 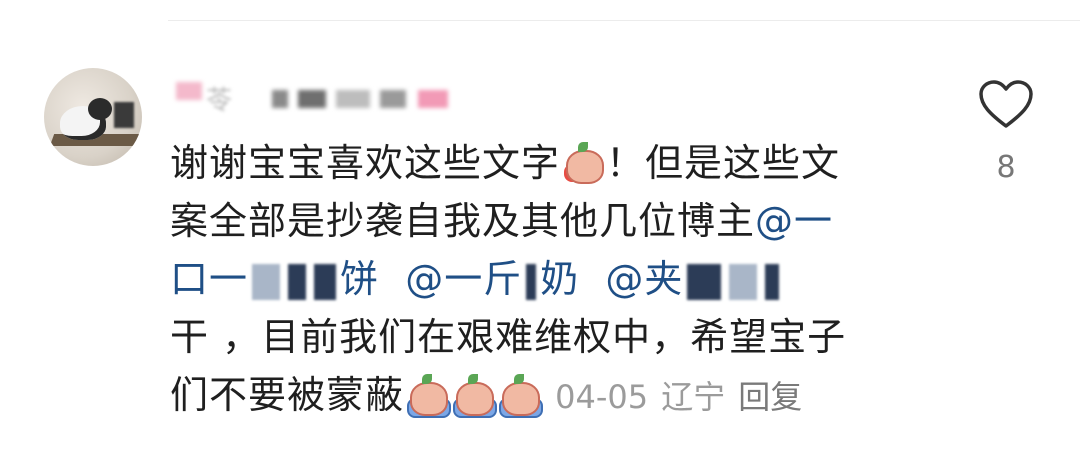 I want to click on username-text: 苓, so click(x=219, y=101).